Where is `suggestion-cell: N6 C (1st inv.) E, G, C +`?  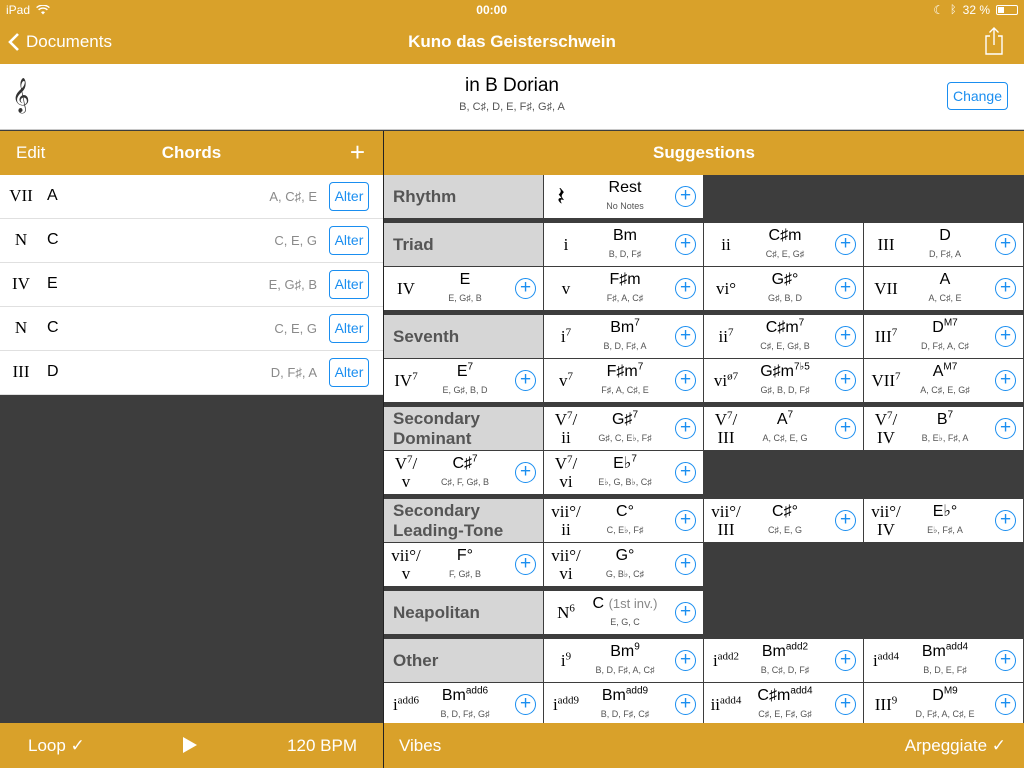 suggestion-cell: N6 C (1st inv.) E, G, C + is located at coordinates (623, 612).